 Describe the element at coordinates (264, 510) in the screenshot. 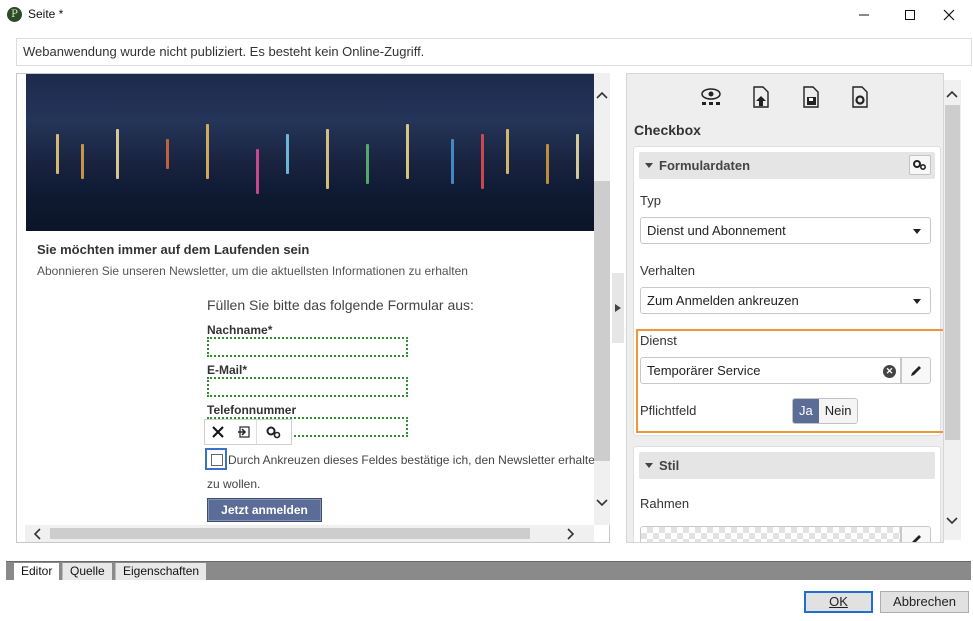

I see `subscribe-button: Jetzt anmelden` at that location.